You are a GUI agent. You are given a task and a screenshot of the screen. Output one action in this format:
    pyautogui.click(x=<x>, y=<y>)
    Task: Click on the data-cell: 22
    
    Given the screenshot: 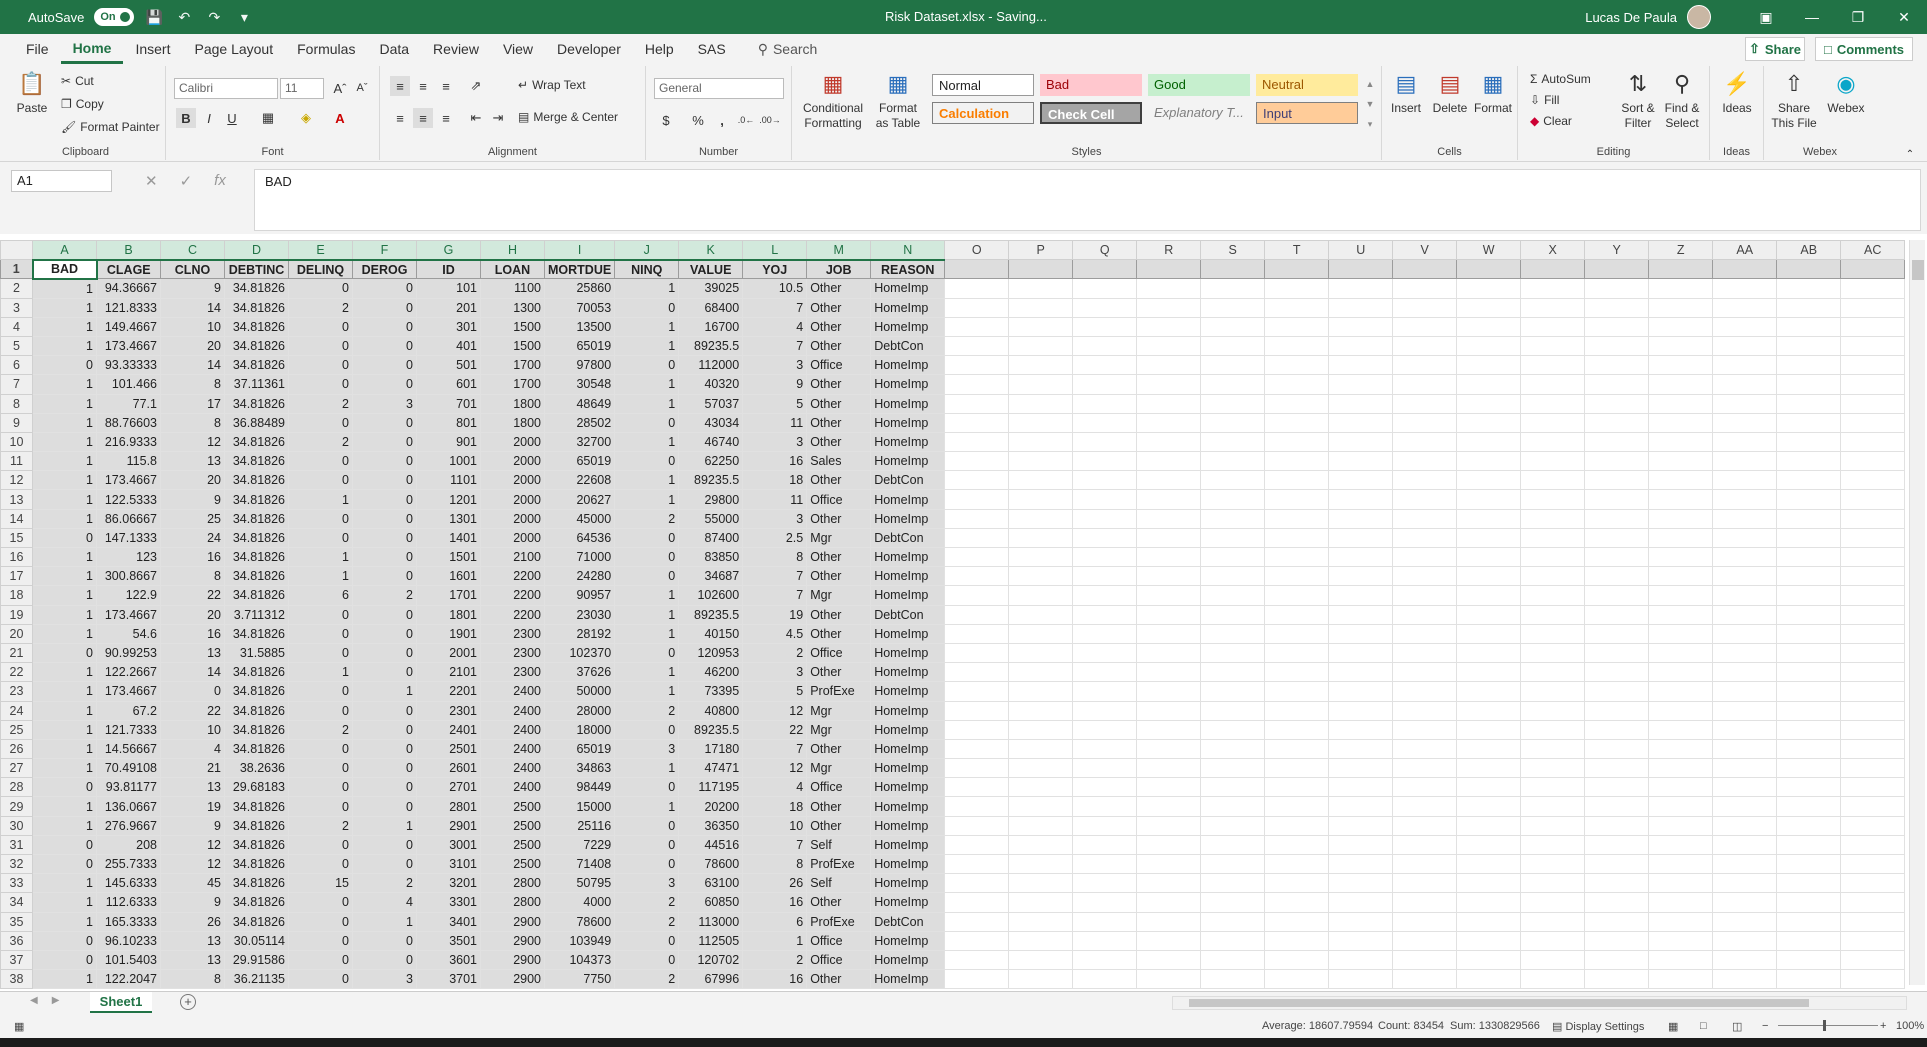 What is the action you would take?
    pyautogui.click(x=775, y=729)
    